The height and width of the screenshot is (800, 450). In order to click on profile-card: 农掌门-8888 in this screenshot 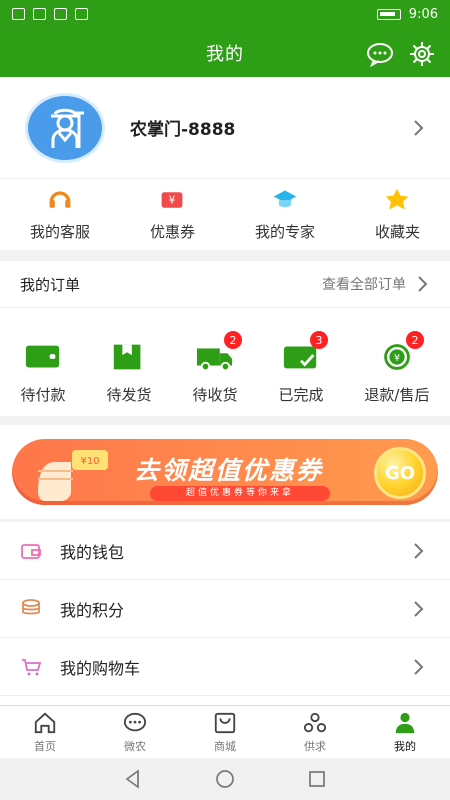, I will do `click(225, 127)`.